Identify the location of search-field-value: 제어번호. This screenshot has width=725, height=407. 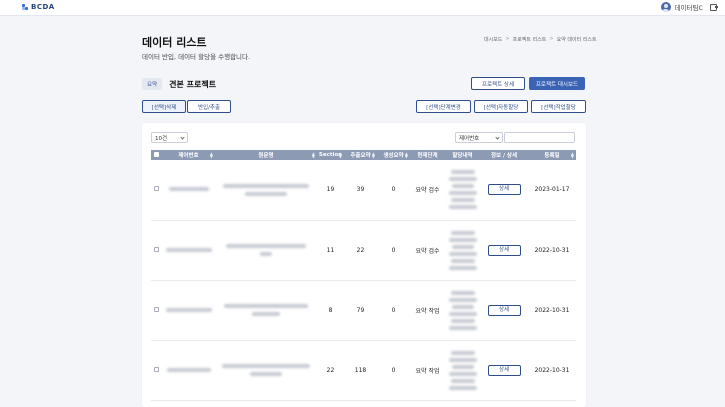
(469, 138).